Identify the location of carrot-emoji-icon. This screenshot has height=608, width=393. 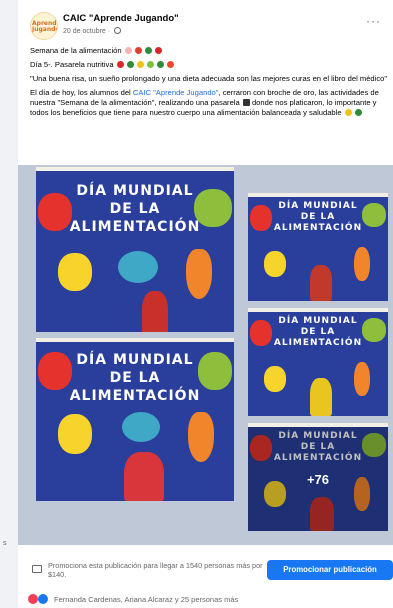
(138, 50).